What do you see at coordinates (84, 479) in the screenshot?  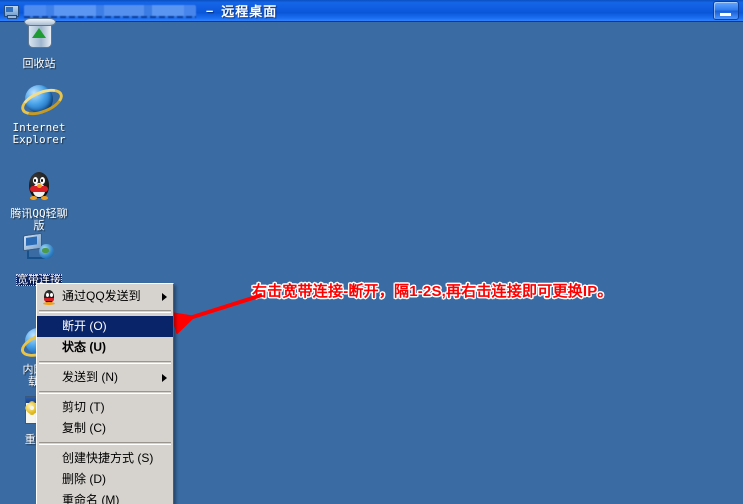 I see `menu-item-label: 删除 (D)` at bounding box center [84, 479].